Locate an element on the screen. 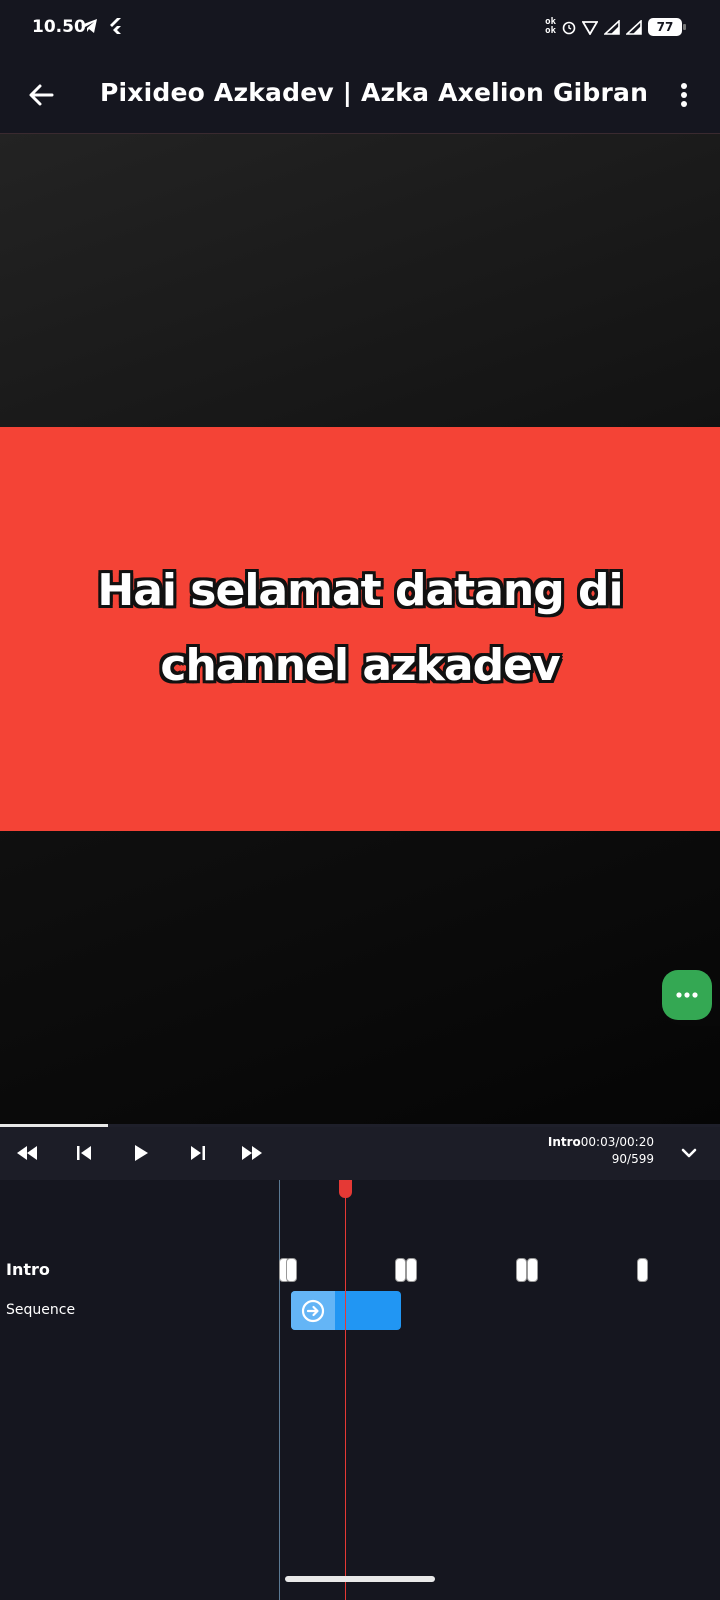 This screenshot has height=1600, width=720. playhead-handle is located at coordinates (345, 1189).